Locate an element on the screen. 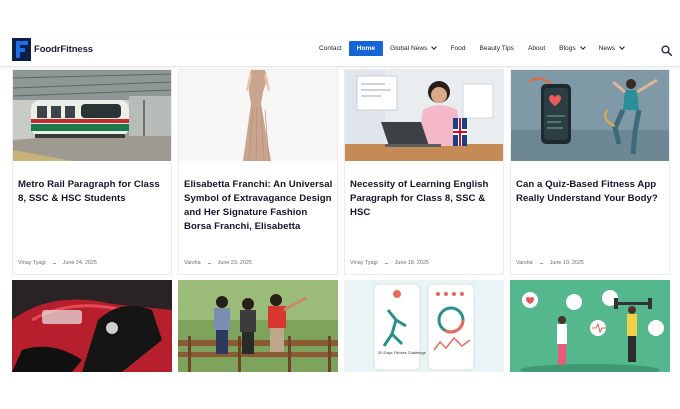 Image resolution: width=680 pixels, height=409 pixels. nav-global-news: Global News is located at coordinates (413, 48).